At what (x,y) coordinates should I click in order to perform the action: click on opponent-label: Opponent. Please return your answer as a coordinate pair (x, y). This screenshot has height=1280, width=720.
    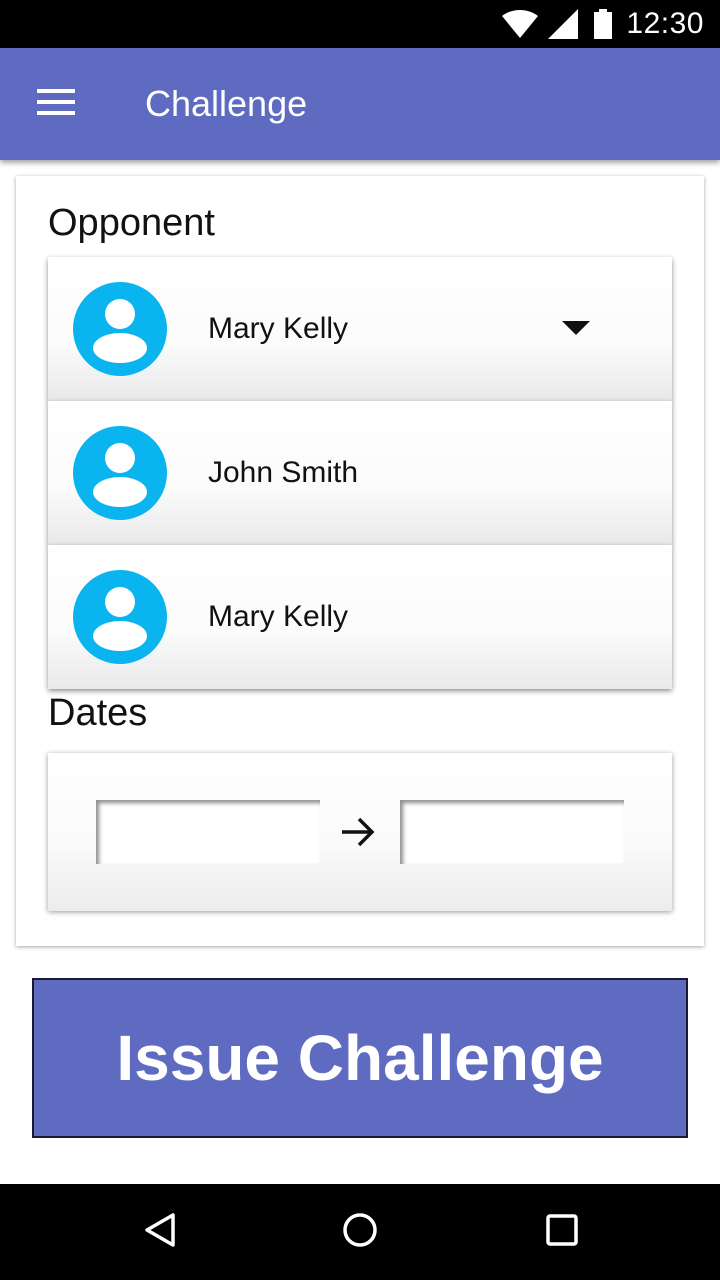
    Looking at the image, I should click on (131, 223).